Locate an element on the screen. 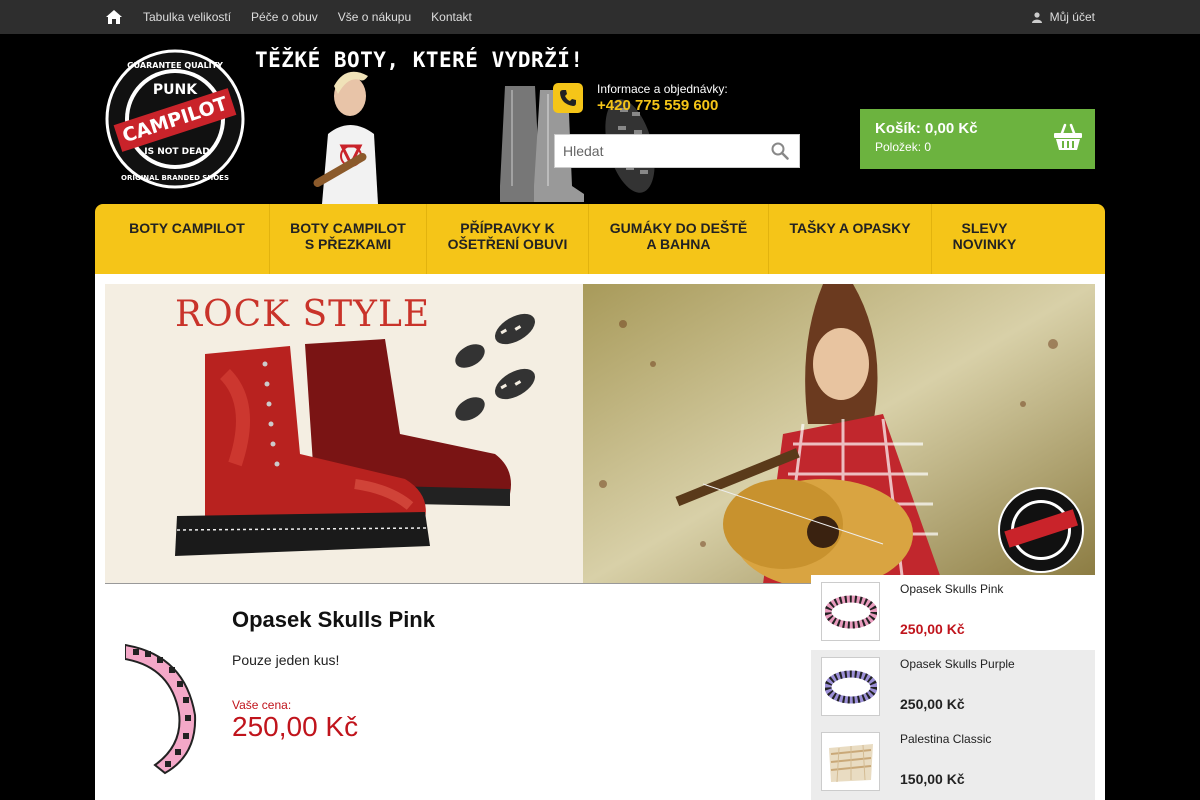 The height and width of the screenshot is (800, 1200). product-price: 250,00 Kč is located at coordinates (295, 726).